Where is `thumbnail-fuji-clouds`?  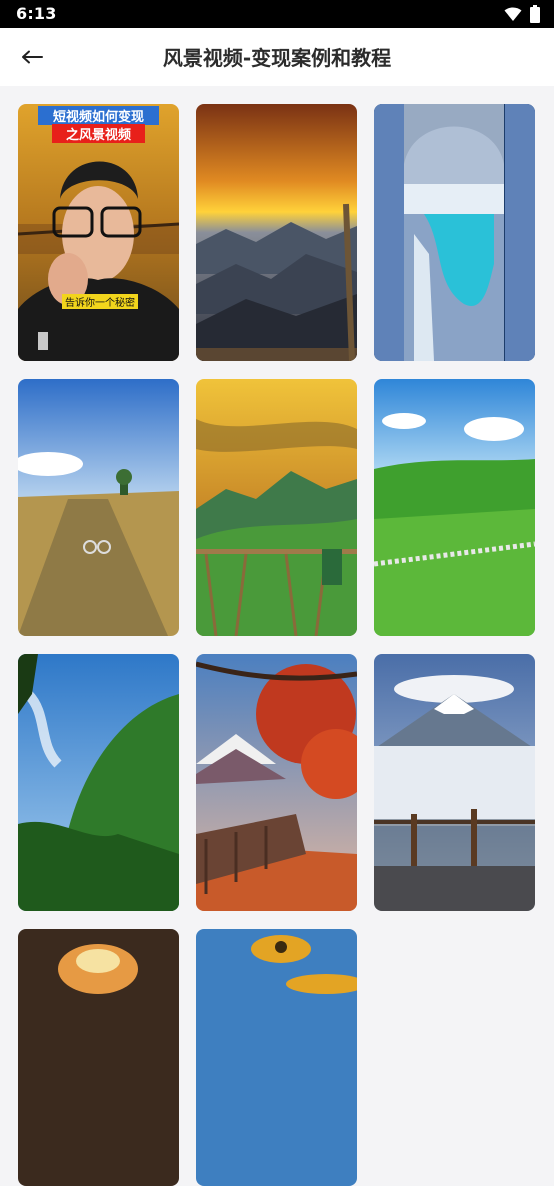
thumbnail-fuji-clouds is located at coordinates (454, 782).